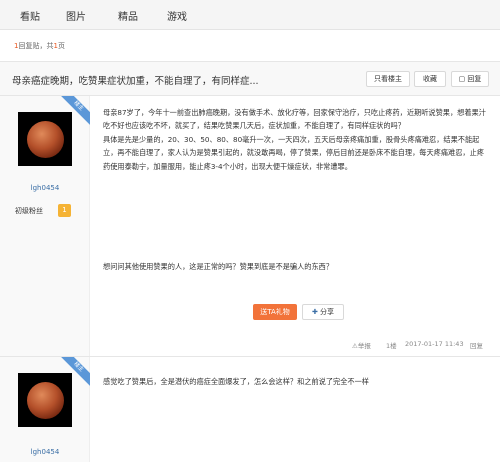  I want to click on reply-summary: 1回复贴，共1页, so click(39, 46).